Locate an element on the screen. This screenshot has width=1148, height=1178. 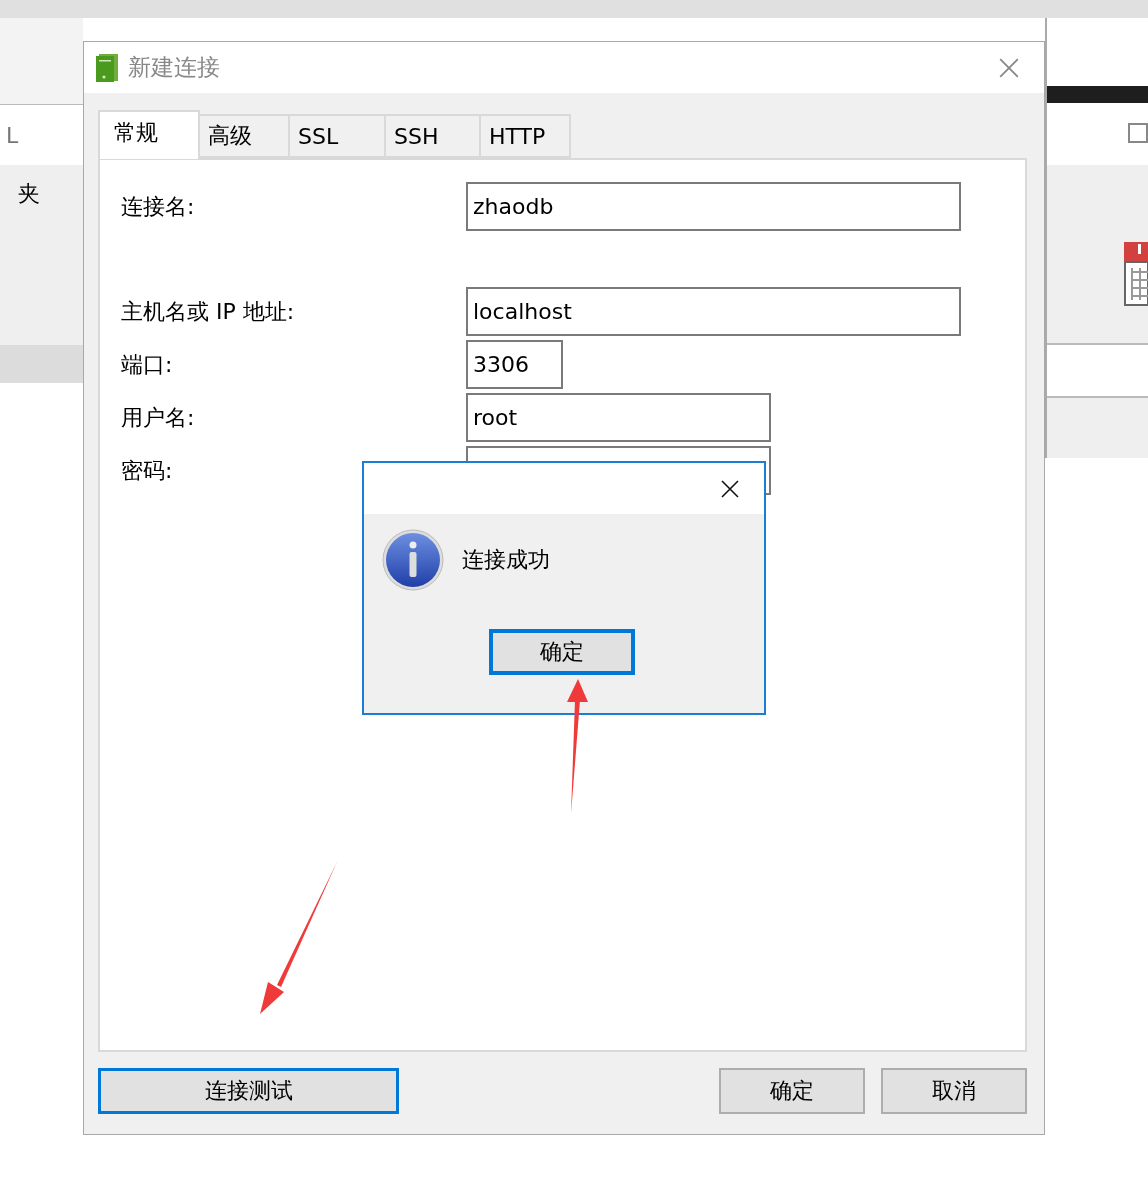
input-field: 3306 is located at coordinates (514, 364).